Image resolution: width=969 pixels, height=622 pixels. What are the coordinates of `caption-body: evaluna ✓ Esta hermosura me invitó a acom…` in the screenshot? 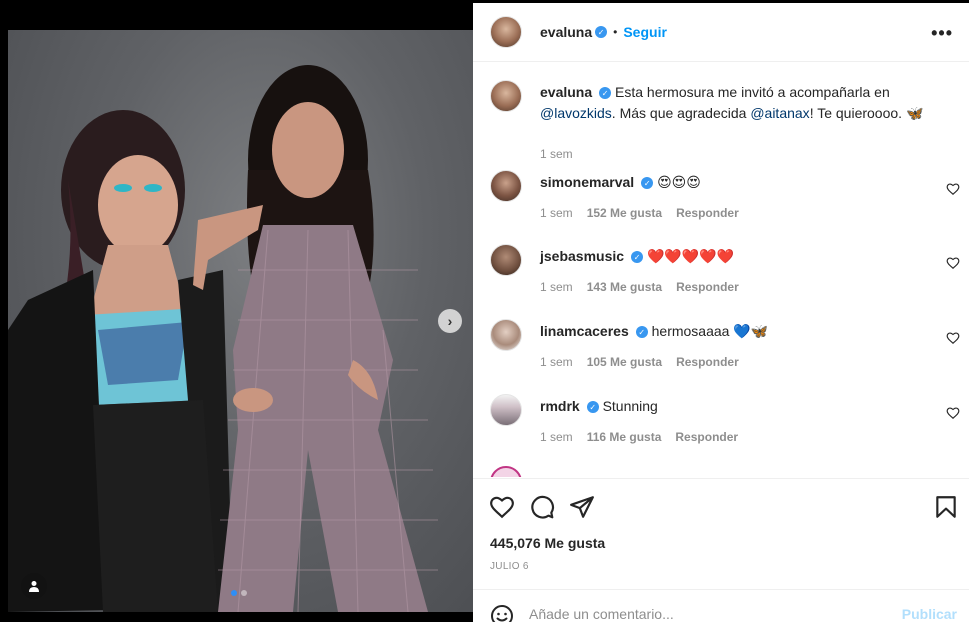 It's located at (740, 103).